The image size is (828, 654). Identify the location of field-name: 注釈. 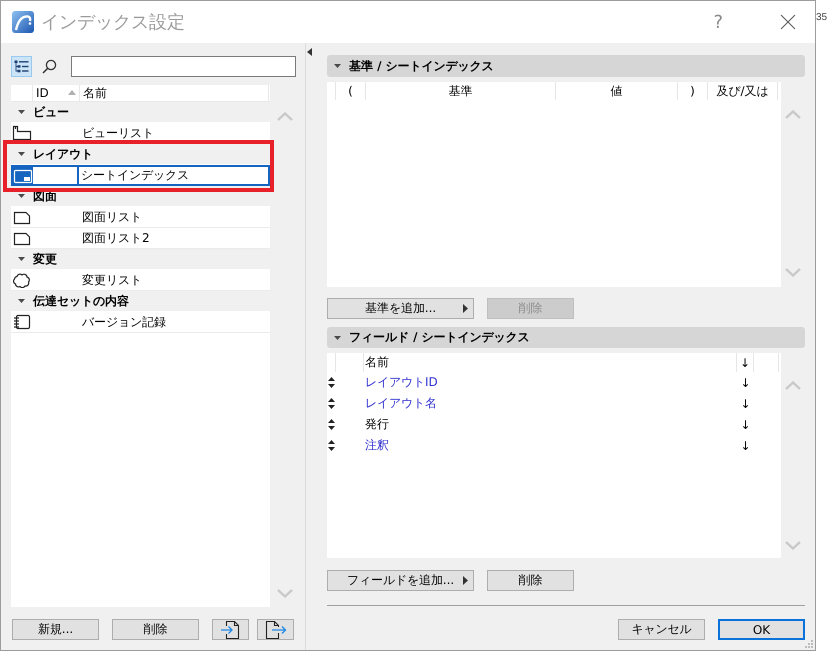
(377, 445).